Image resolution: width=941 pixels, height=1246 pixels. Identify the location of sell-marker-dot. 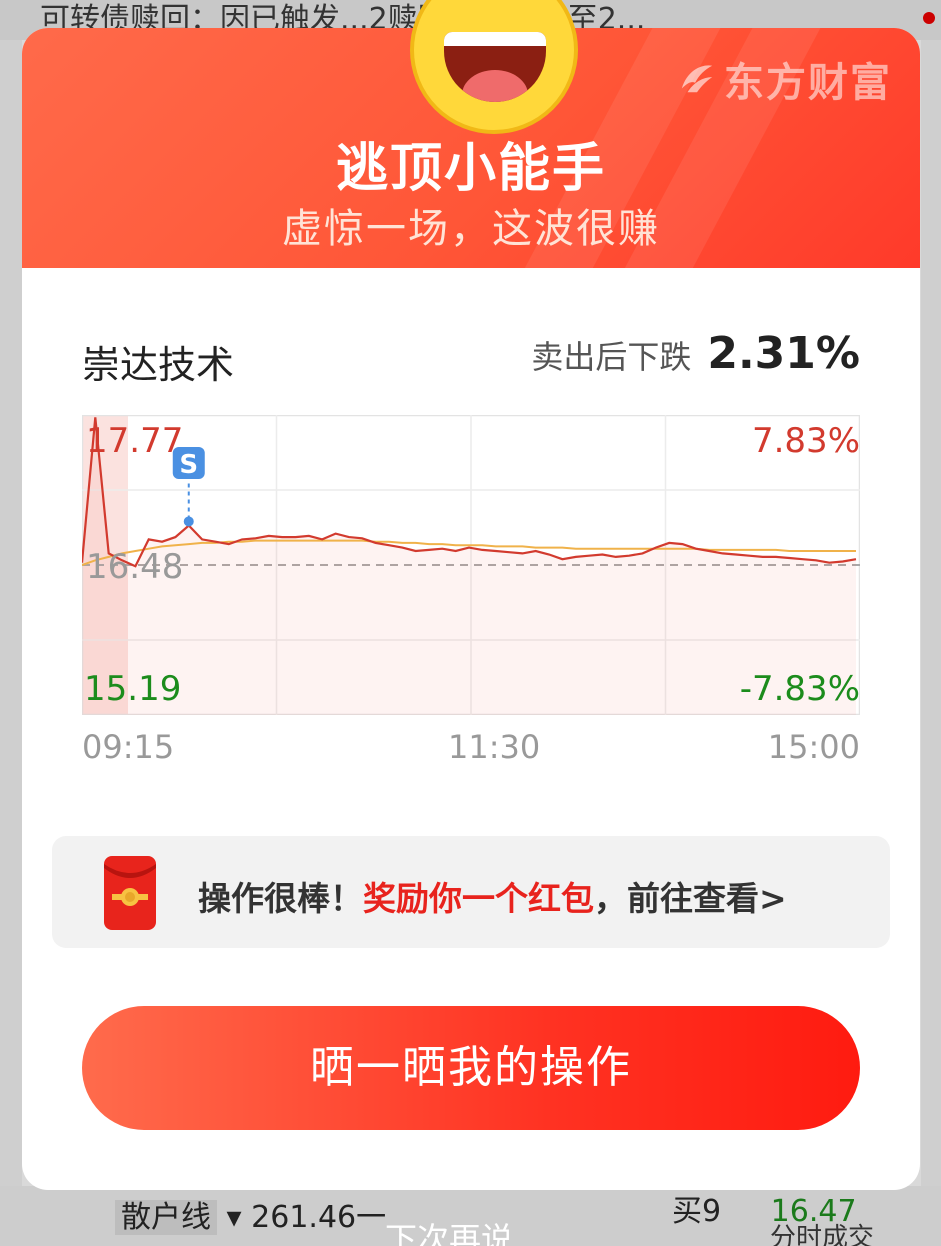
(188, 521).